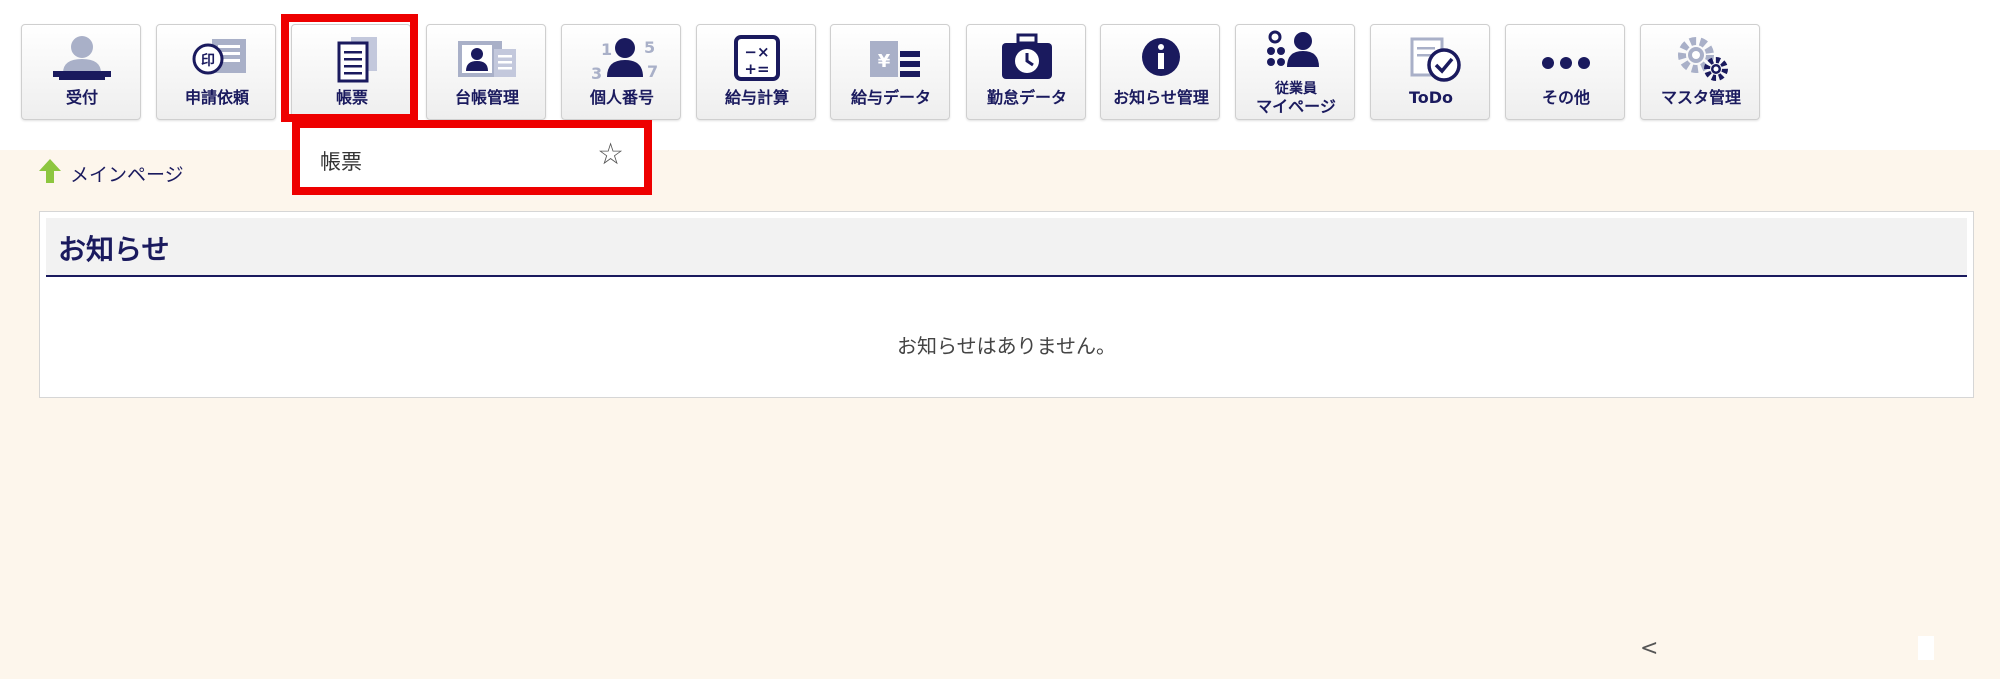  I want to click on scroll-left-arrow: <, so click(1649, 648).